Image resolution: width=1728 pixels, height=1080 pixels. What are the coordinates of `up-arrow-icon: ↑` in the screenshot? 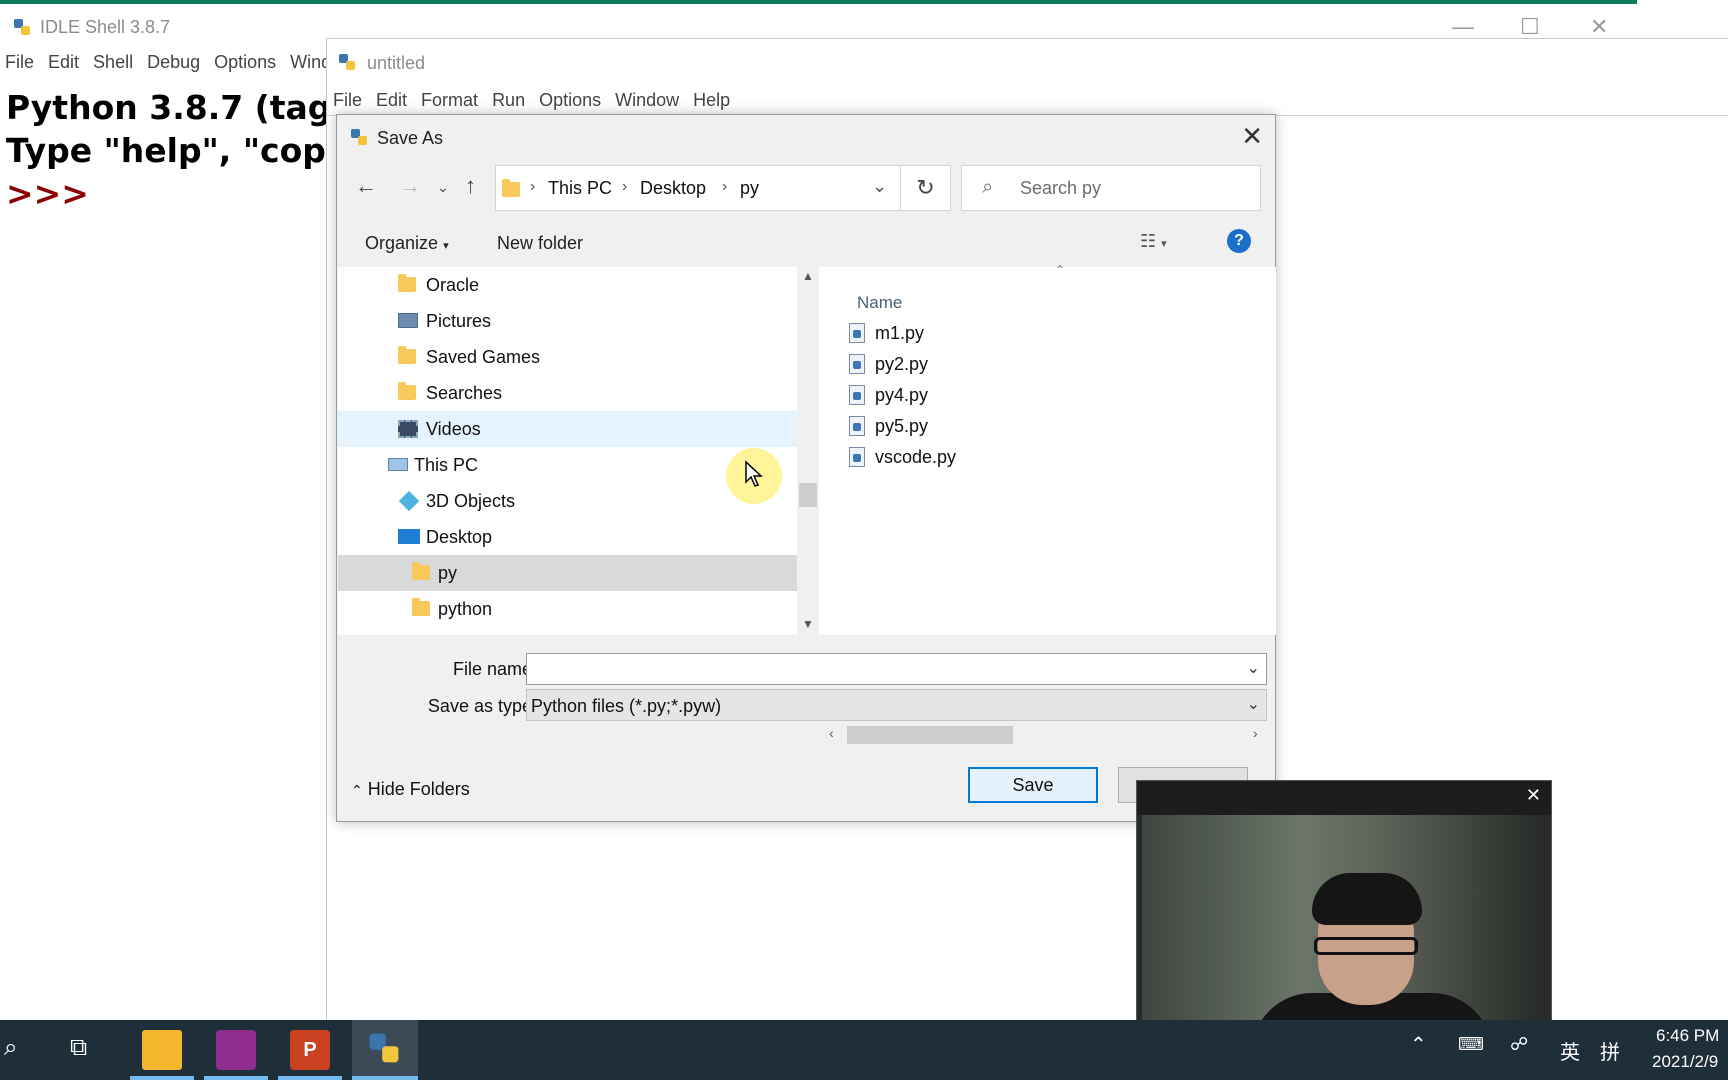 It's located at (470, 186).